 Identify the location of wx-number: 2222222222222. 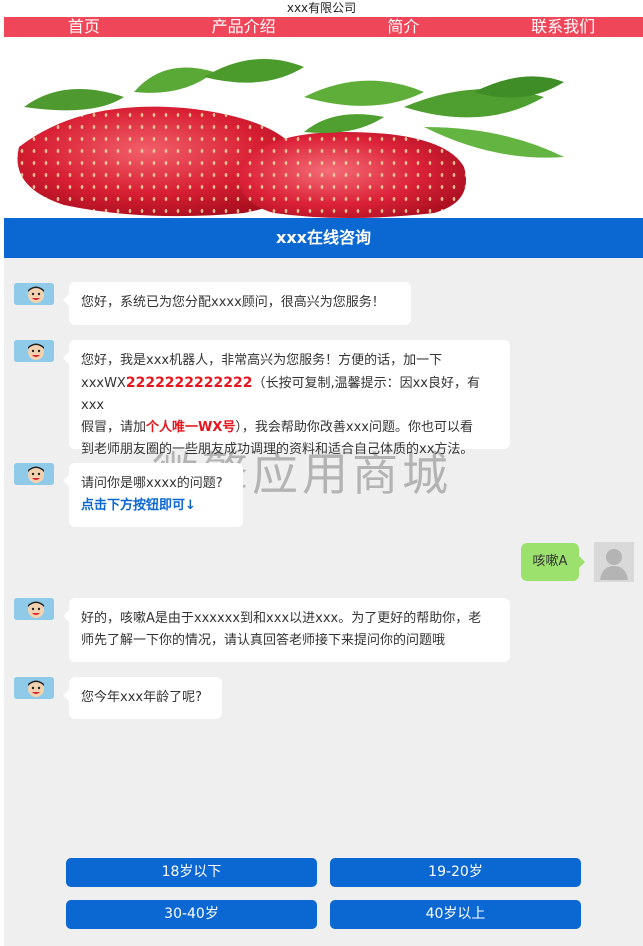
(189, 383).